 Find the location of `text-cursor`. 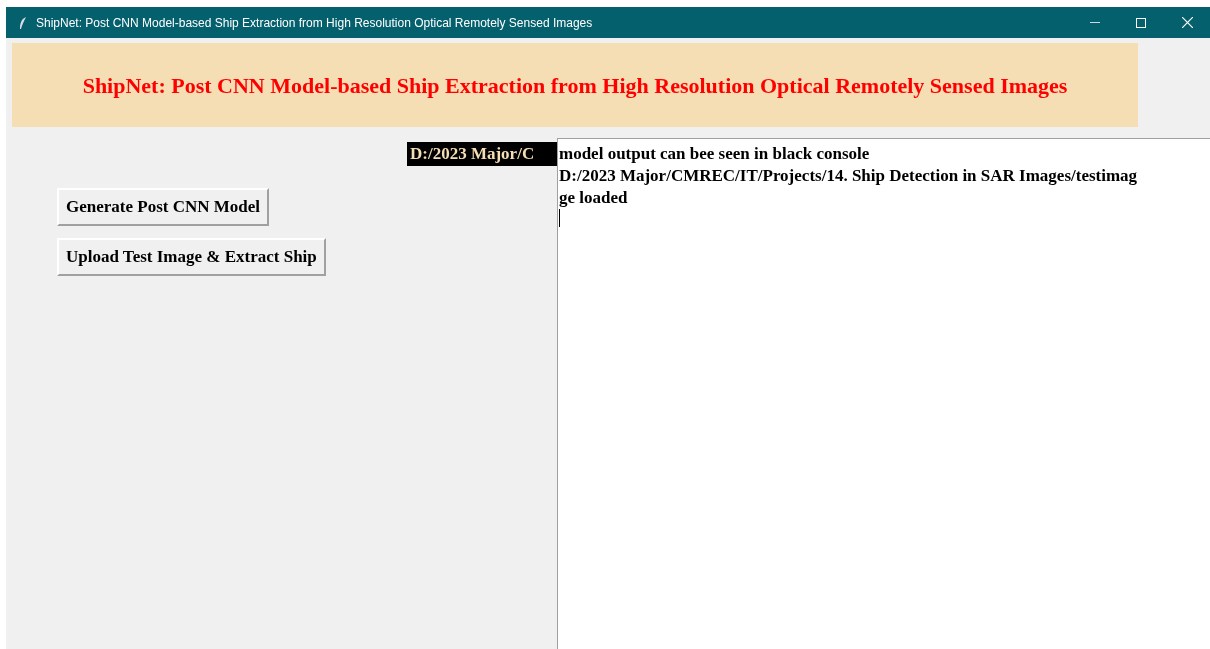

text-cursor is located at coordinates (559, 218).